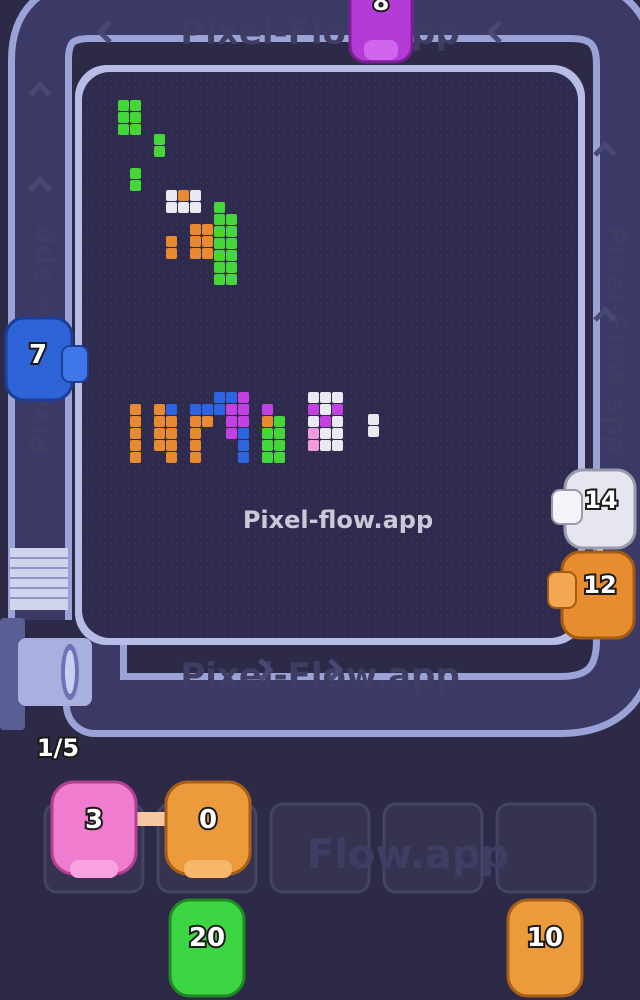 The image size is (640, 1000). Describe the element at coordinates (94, 820) in the screenshot. I see `slot-pig-pink-count: 3` at that location.